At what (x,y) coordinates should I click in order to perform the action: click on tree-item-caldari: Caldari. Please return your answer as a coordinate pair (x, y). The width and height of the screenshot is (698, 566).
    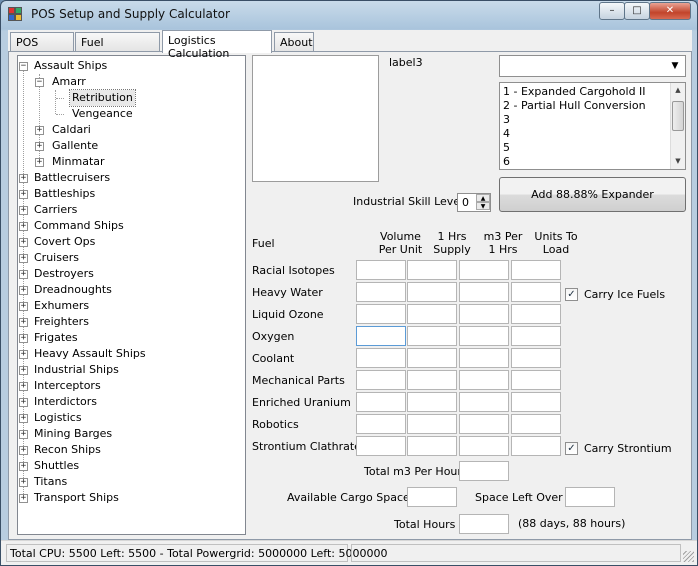
    Looking at the image, I should click on (71, 130).